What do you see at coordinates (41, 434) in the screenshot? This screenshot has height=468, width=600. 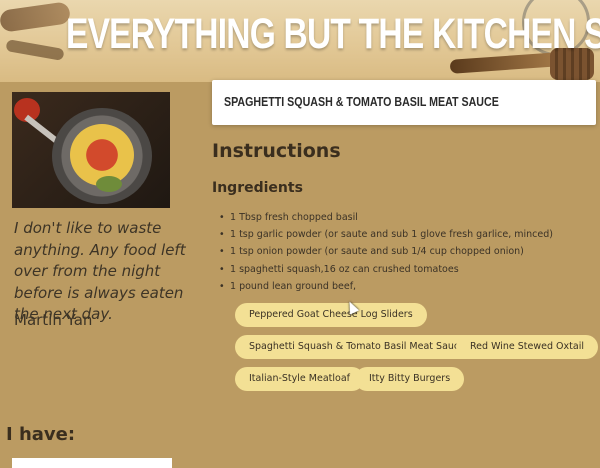 I see `pantry-heading: I have:` at bounding box center [41, 434].